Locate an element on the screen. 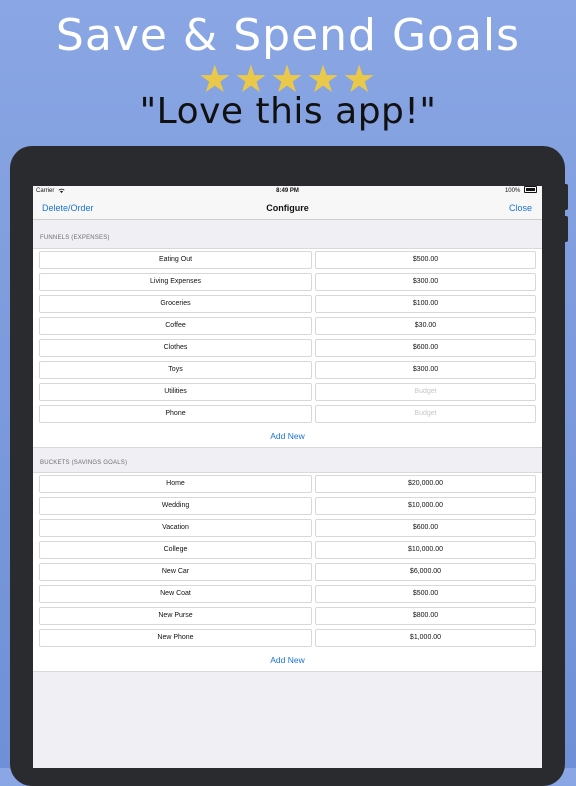 This screenshot has width=576, height=786. name-field: New Purse is located at coordinates (175, 616).